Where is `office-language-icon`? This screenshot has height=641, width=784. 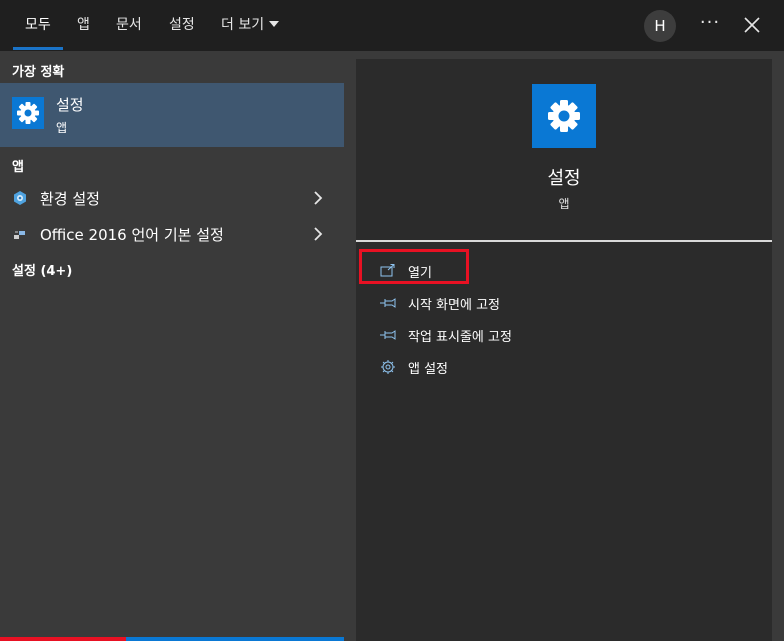 office-language-icon is located at coordinates (20, 234).